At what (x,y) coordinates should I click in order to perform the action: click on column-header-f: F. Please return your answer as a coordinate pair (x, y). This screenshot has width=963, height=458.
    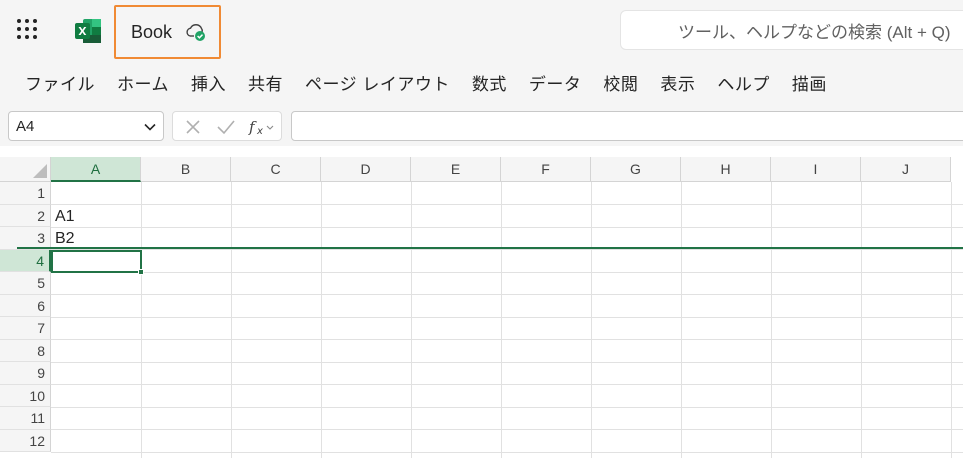
    Looking at the image, I should click on (546, 169).